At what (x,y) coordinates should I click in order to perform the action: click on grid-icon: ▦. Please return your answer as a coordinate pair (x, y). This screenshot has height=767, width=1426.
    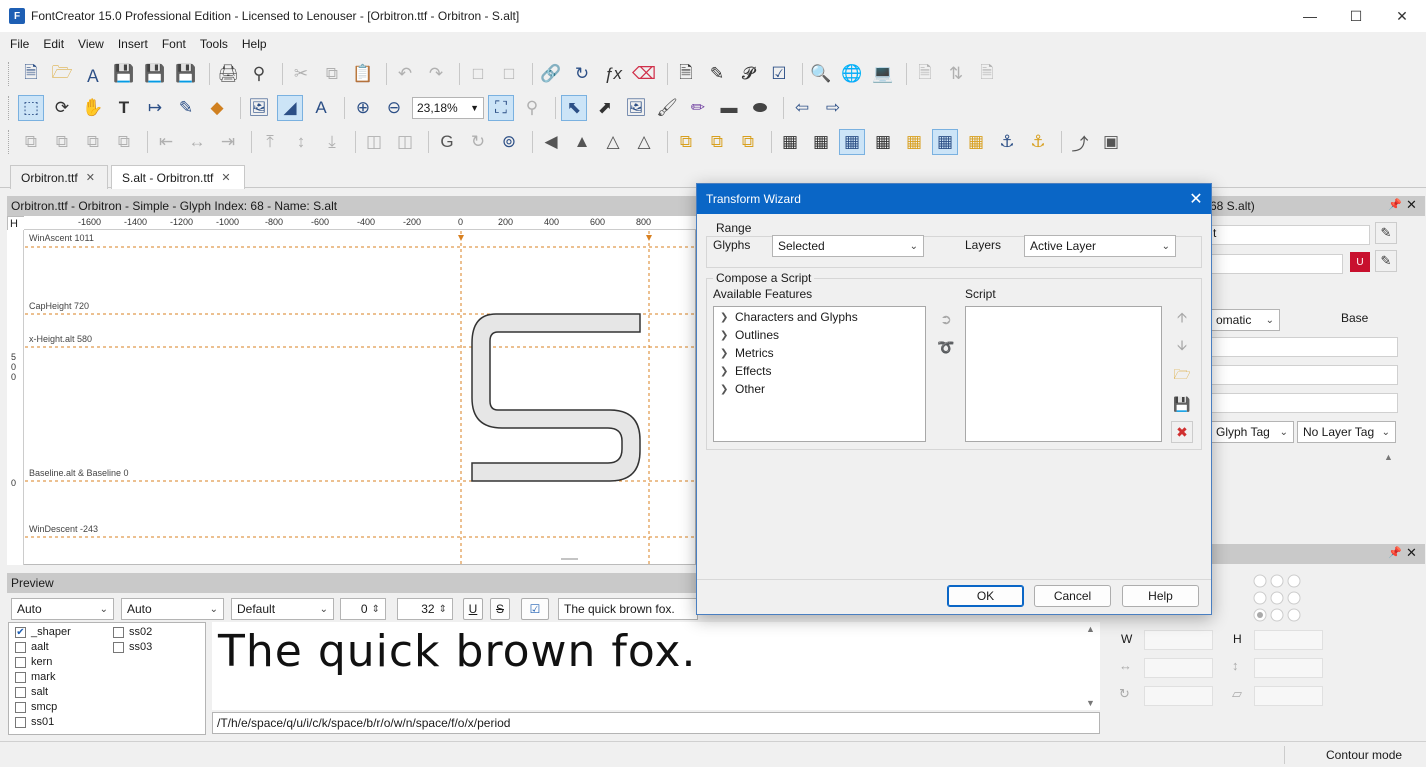
    Looking at the image, I should click on (790, 142).